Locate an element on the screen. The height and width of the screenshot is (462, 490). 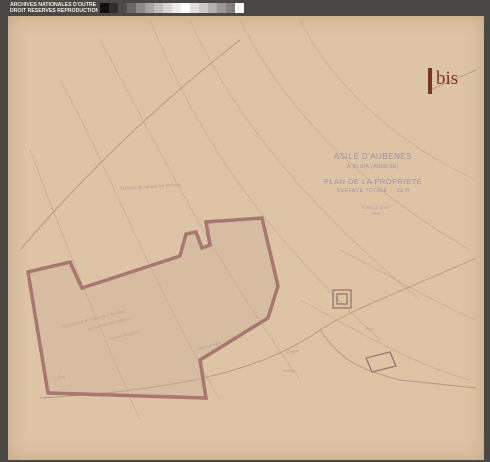
label-bottom-left: Bois is located at coordinates (62, 376).